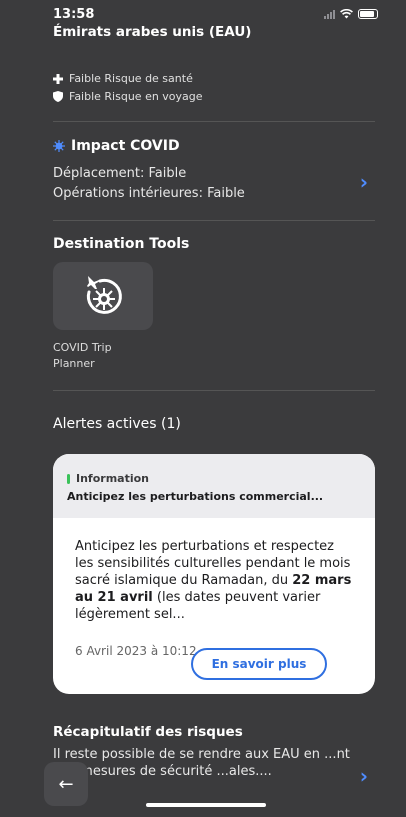 This screenshot has width=406, height=817. What do you see at coordinates (364, 182) in the screenshot?
I see `covid-chevron-right-icon: ›` at bounding box center [364, 182].